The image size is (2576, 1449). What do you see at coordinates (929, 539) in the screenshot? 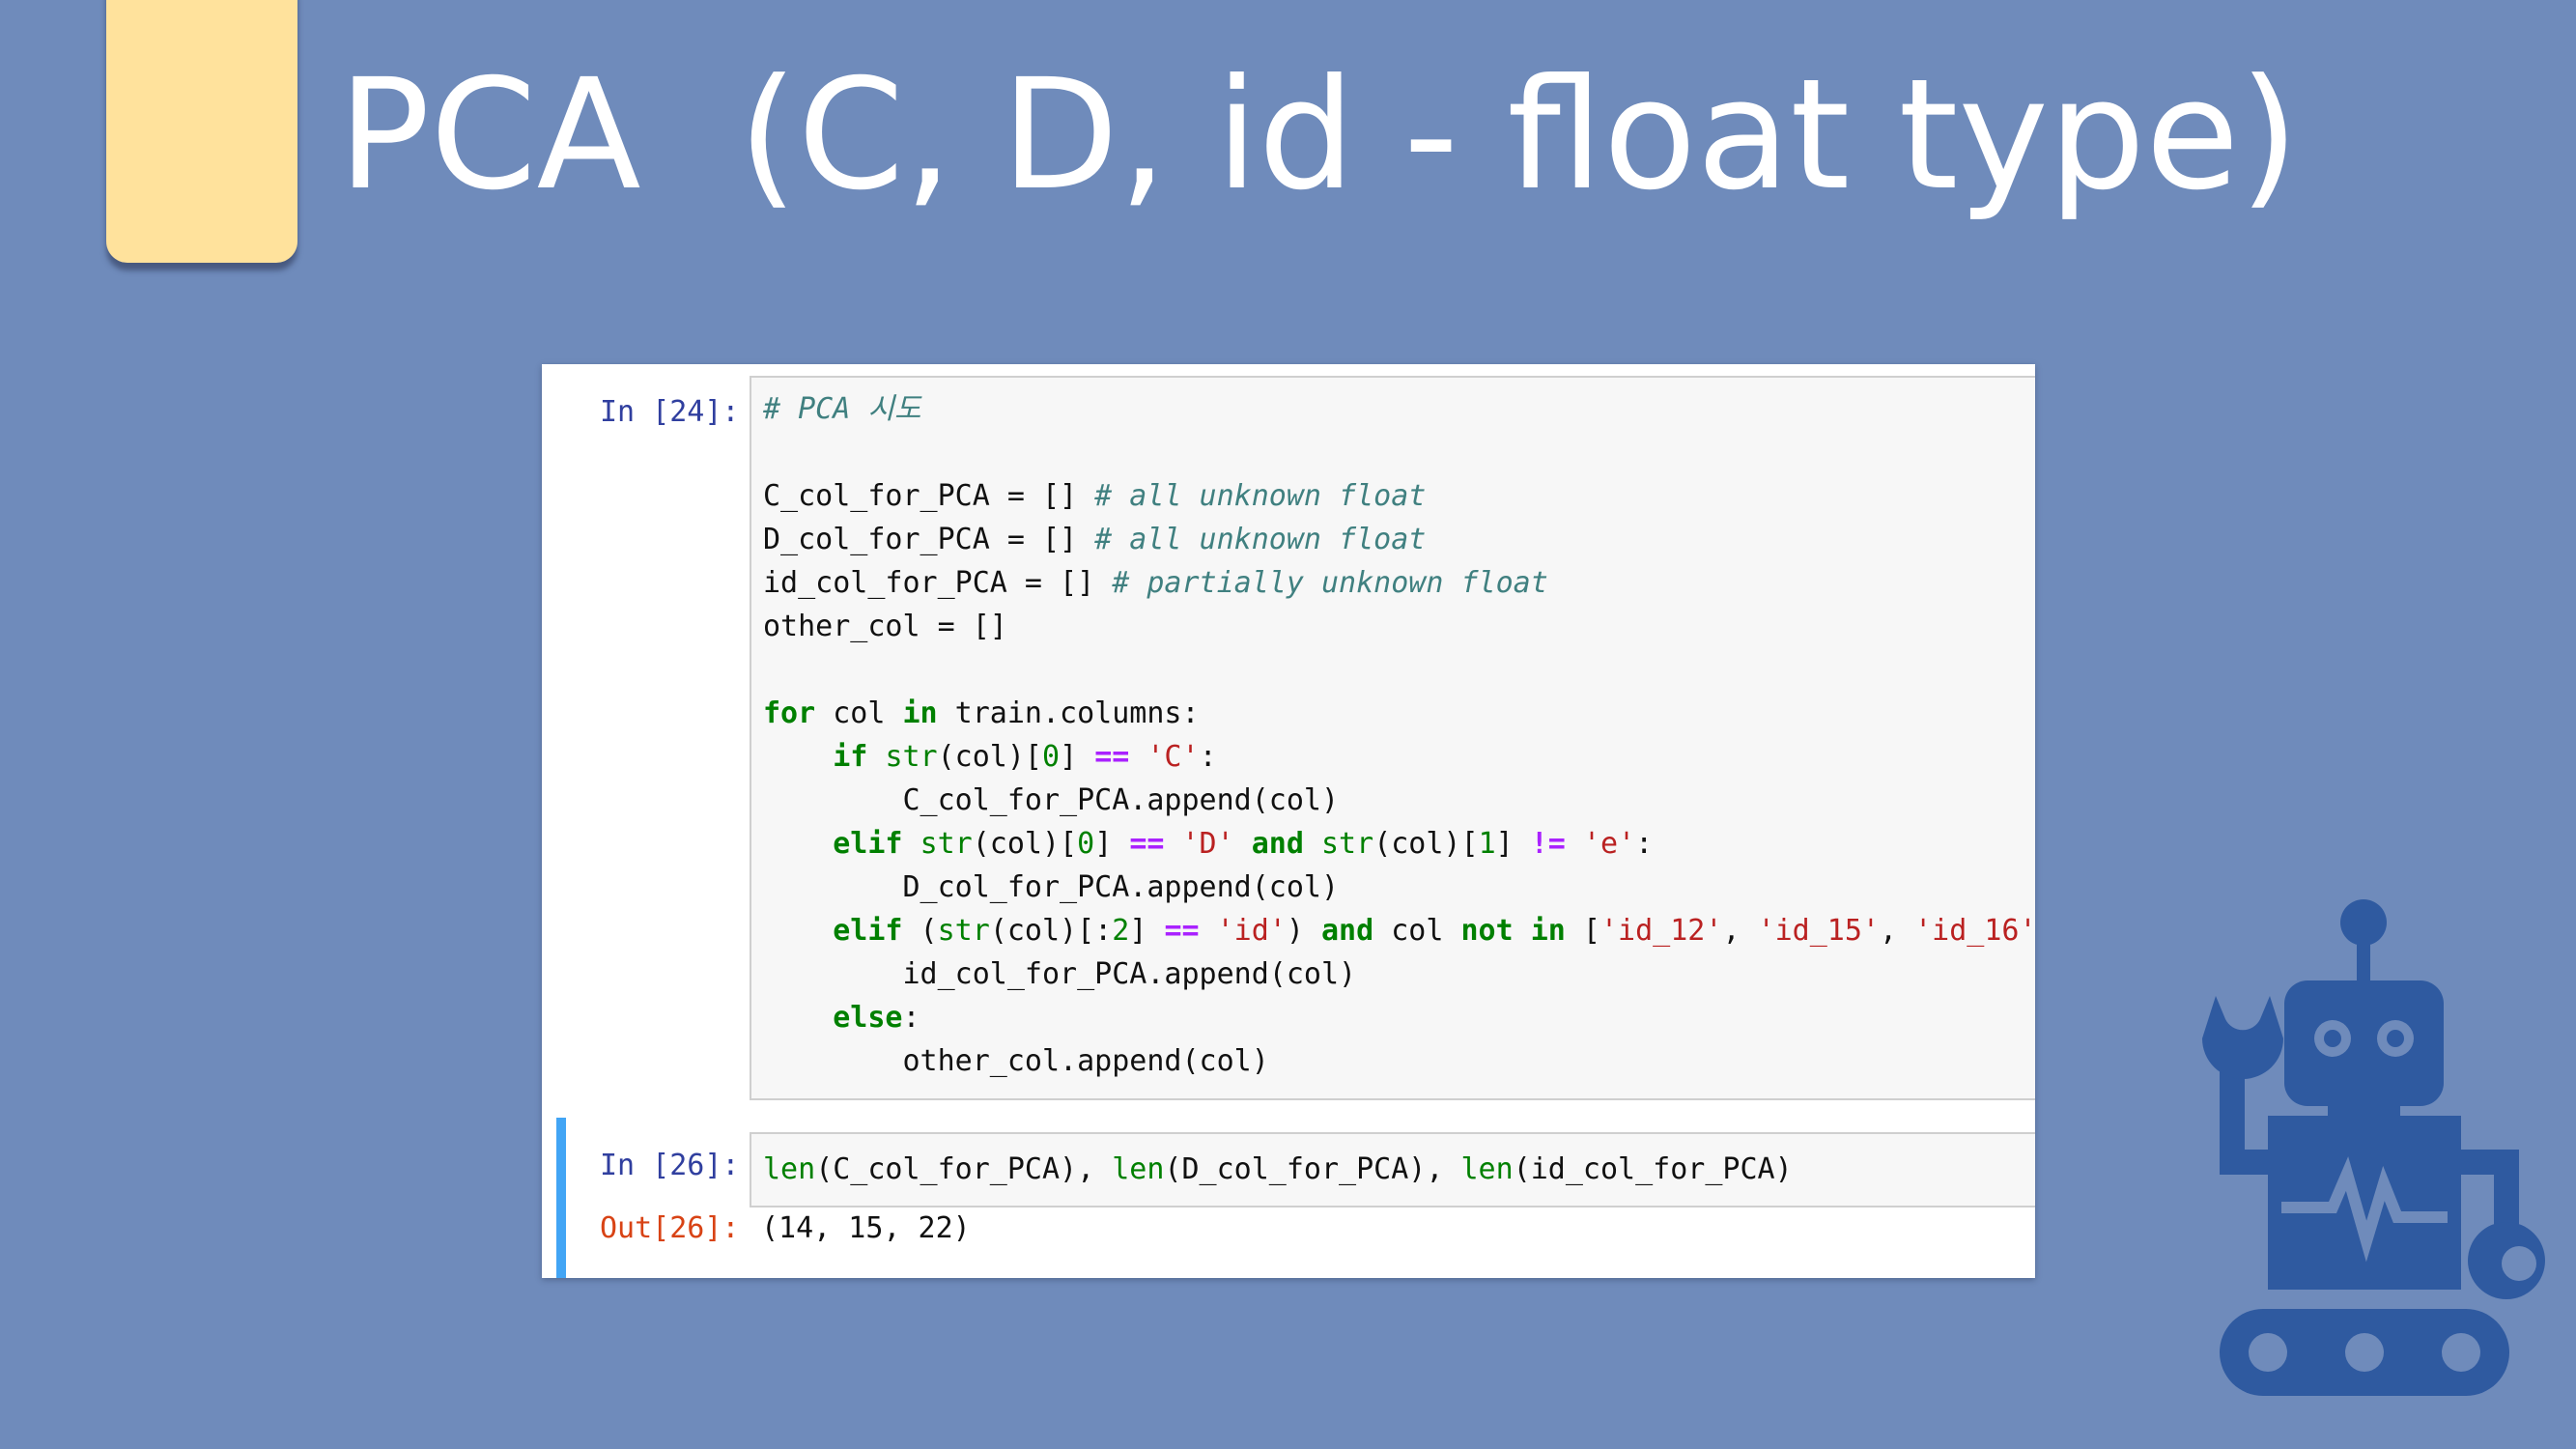
I see `code-token: D_col_for_PCA = []` at bounding box center [929, 539].